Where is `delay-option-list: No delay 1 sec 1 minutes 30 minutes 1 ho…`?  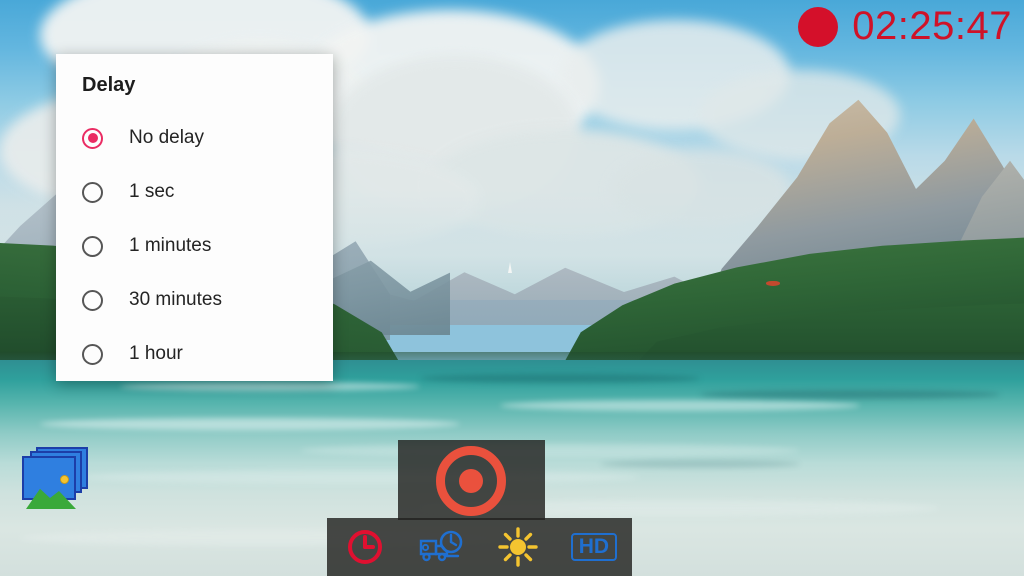 delay-option-list: No delay 1 sec 1 minutes 30 minutes 1 ho… is located at coordinates (194, 246).